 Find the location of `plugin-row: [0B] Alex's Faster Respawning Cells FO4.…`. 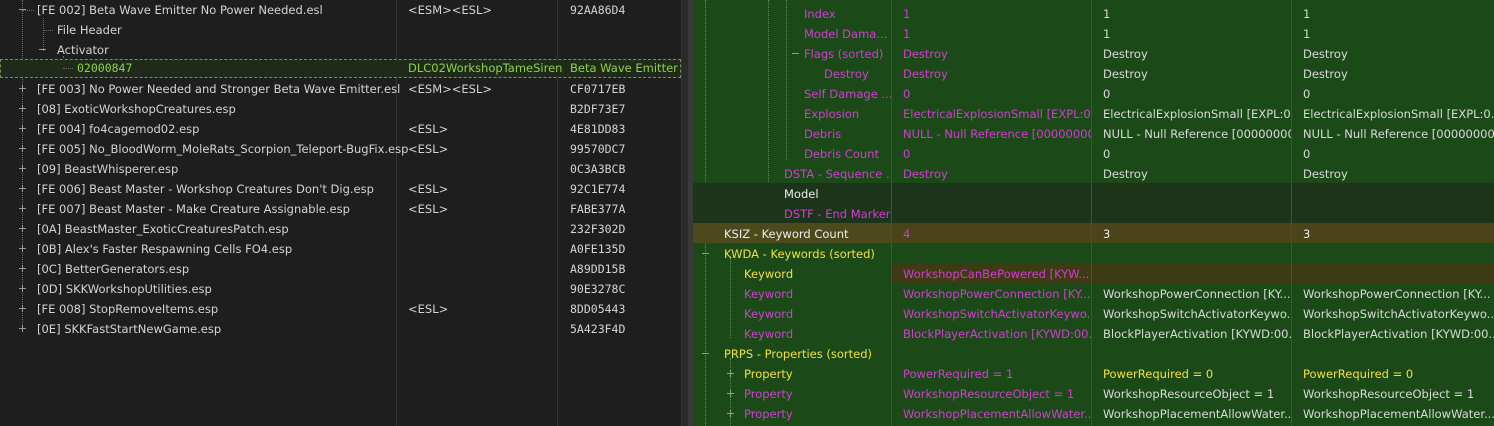

plugin-row: [0B] Alex's Faster Respawning Cells FO4.… is located at coordinates (340, 249).